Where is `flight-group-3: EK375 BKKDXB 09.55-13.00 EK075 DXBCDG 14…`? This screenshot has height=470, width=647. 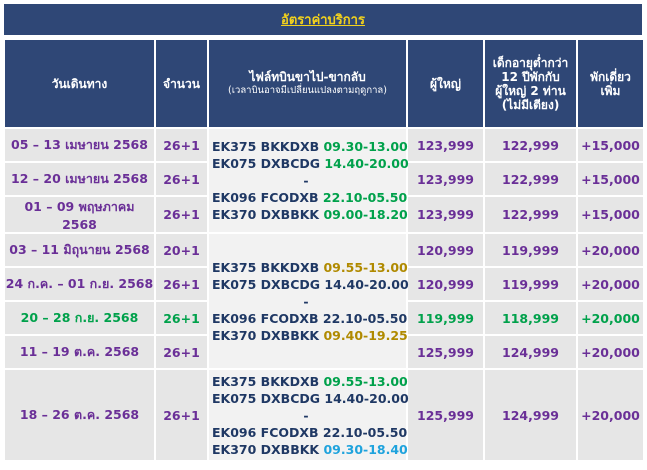 flight-group-3: EK375 BKKDXB 09.55-13.00 EK075 DXBCDG 14… is located at coordinates (308, 415).